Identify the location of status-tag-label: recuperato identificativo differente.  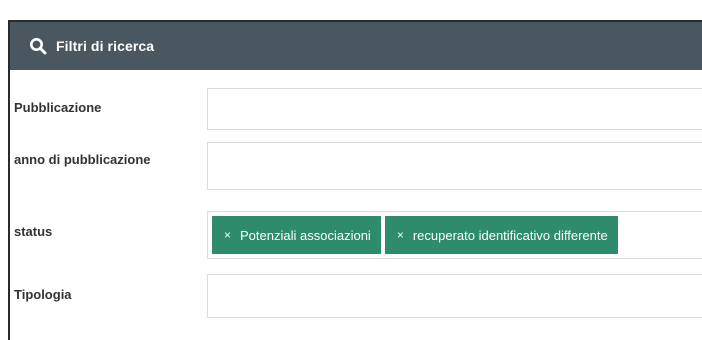
(510, 235).